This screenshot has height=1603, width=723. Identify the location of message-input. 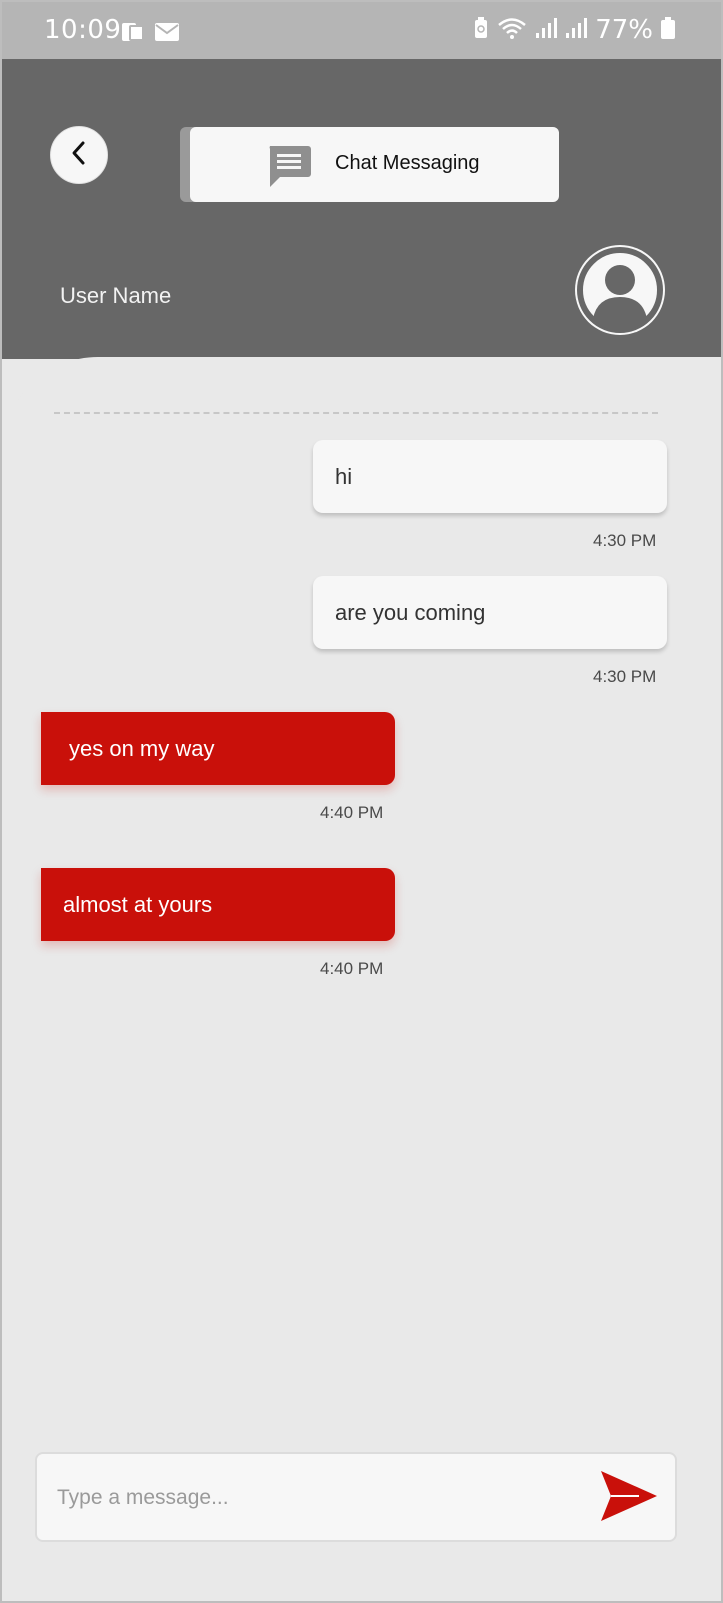
(317, 1498).